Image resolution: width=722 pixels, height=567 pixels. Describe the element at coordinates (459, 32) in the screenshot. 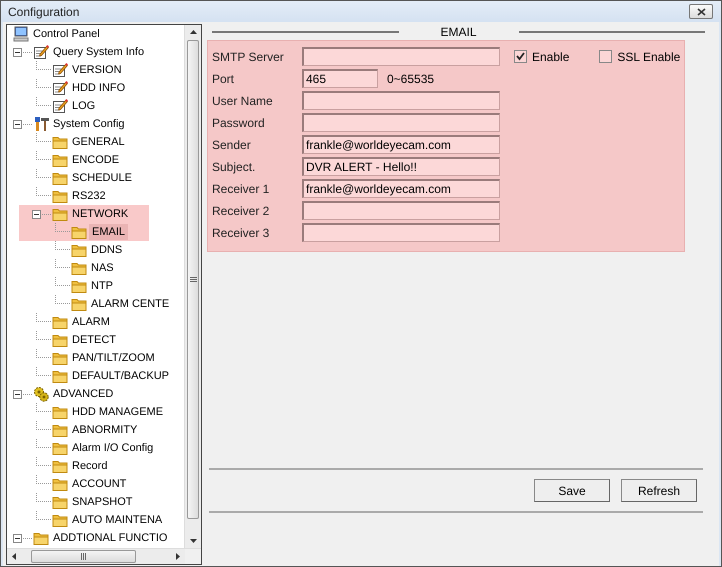

I see `section-title: EMAIL` at that location.